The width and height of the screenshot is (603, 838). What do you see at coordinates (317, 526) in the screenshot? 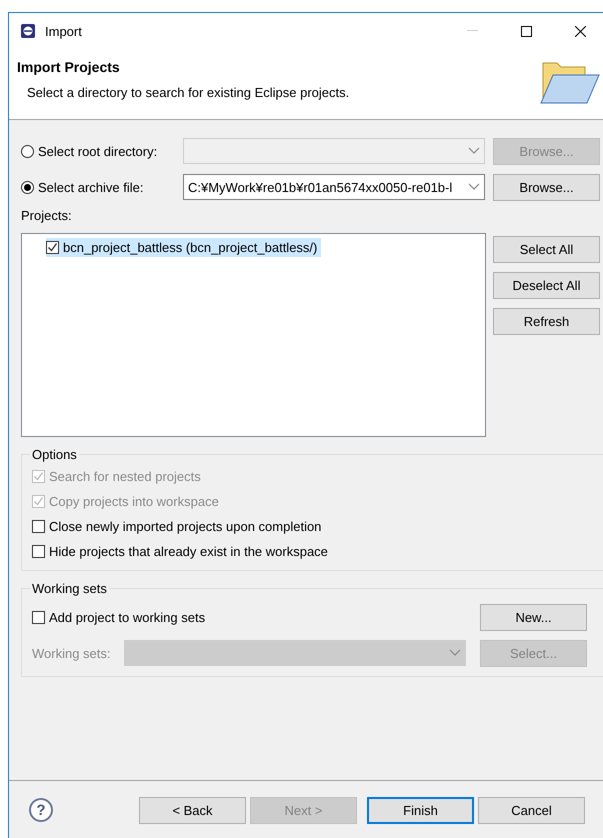
I see `option-checkbox: Close newly imported projects upon completion` at bounding box center [317, 526].